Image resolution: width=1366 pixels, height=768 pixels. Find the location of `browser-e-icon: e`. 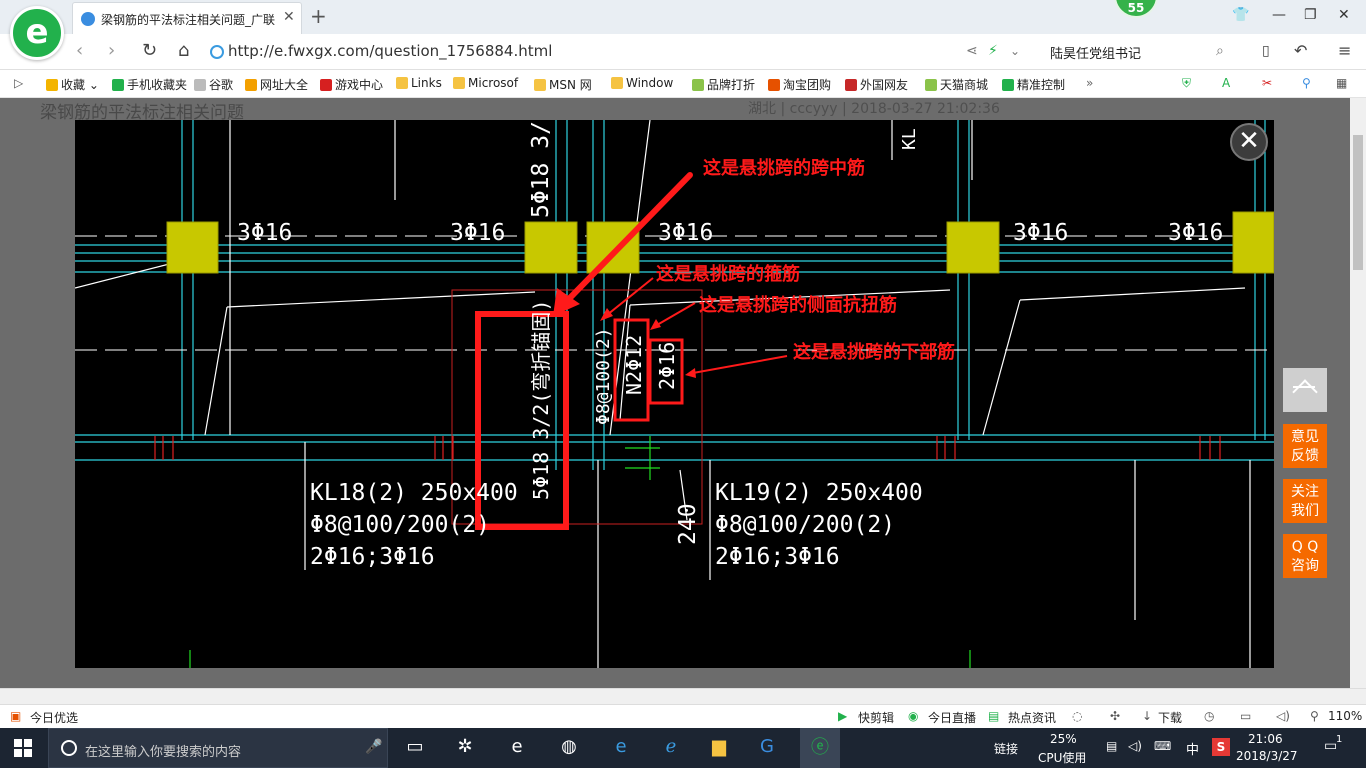

browser-e-icon: e is located at coordinates (517, 748).